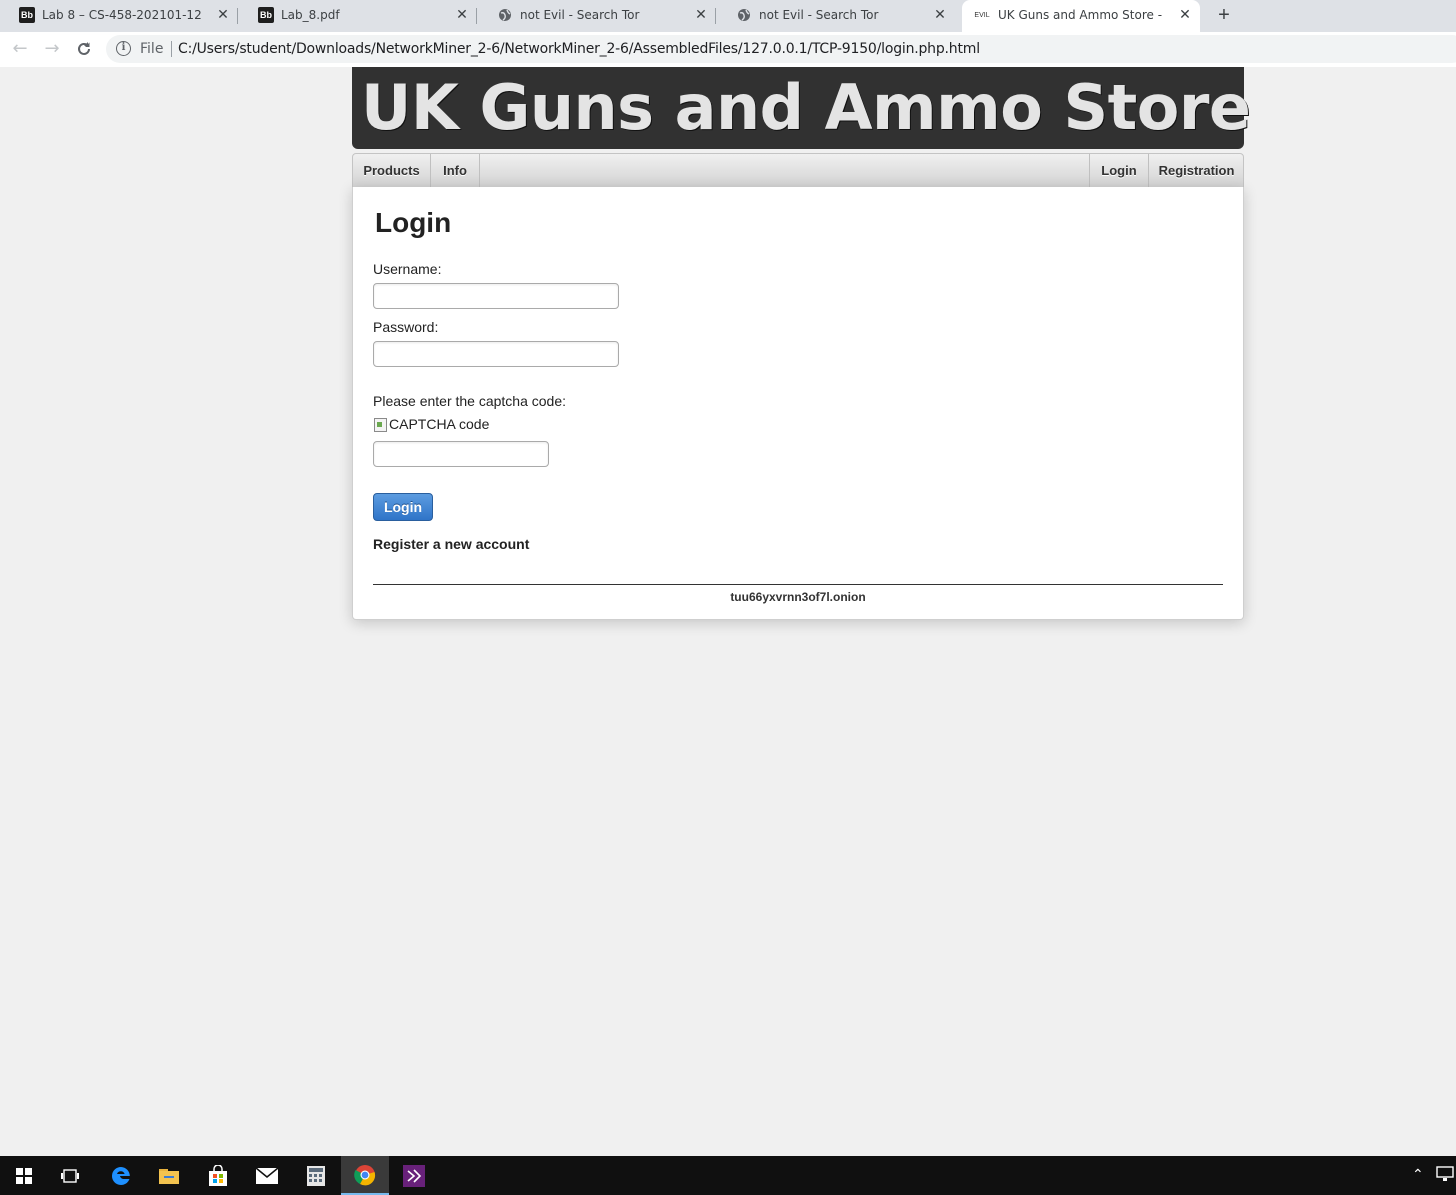 The width and height of the screenshot is (1456, 1195). Describe the element at coordinates (218, 1175) in the screenshot. I see `store-icon` at that location.